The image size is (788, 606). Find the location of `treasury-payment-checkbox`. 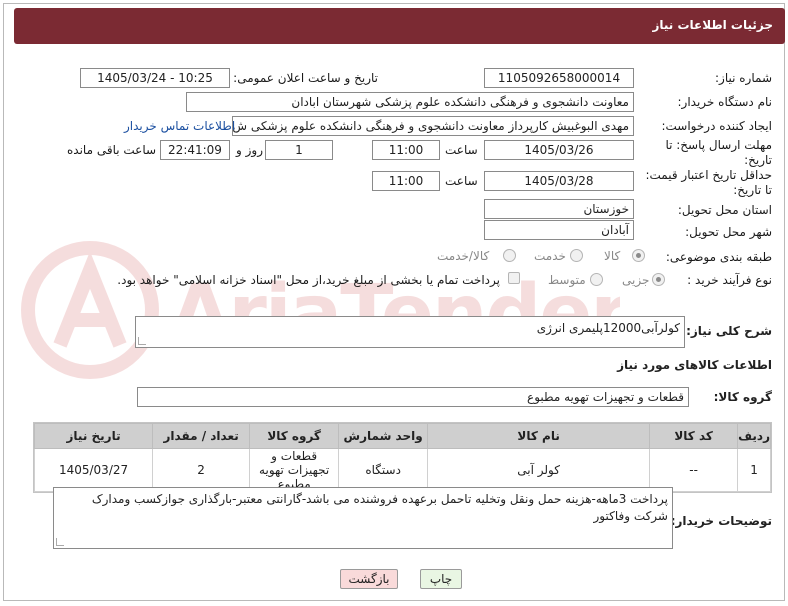

treasury-payment-checkbox is located at coordinates (514, 278).